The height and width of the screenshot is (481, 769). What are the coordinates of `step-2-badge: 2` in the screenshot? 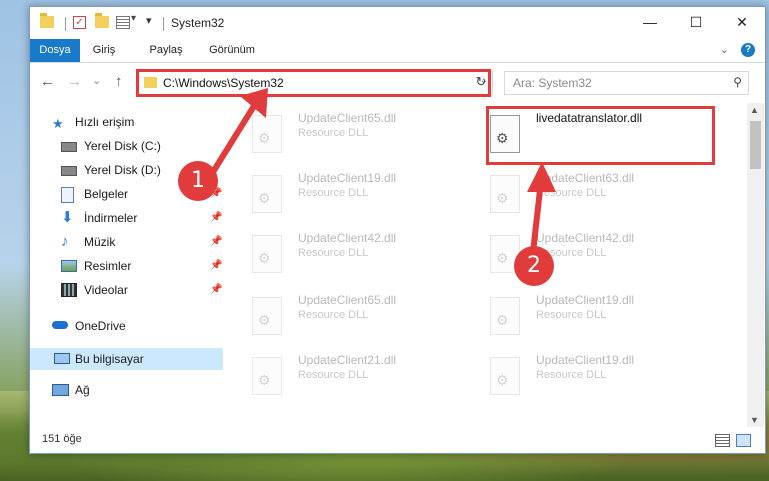 It's located at (534, 266).